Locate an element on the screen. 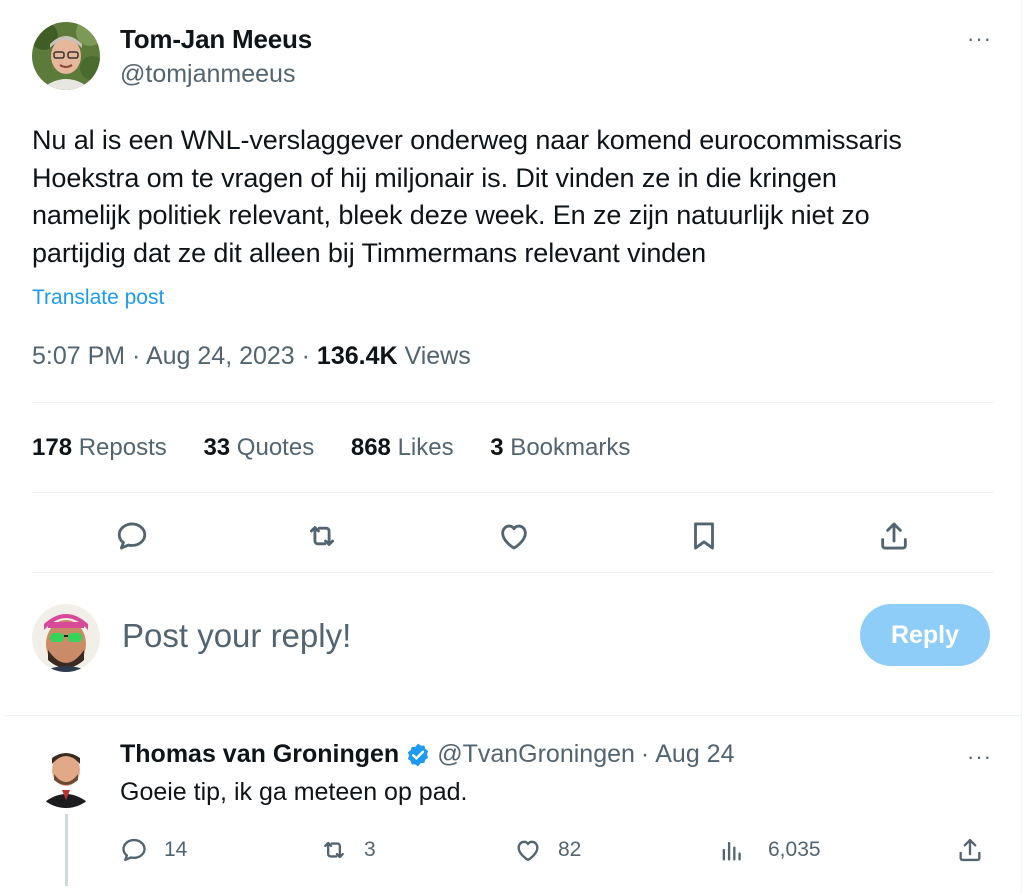 The width and height of the screenshot is (1022, 894). reply-text: Goeie tip, ik ga meteen op pad. is located at coordinates (294, 792).